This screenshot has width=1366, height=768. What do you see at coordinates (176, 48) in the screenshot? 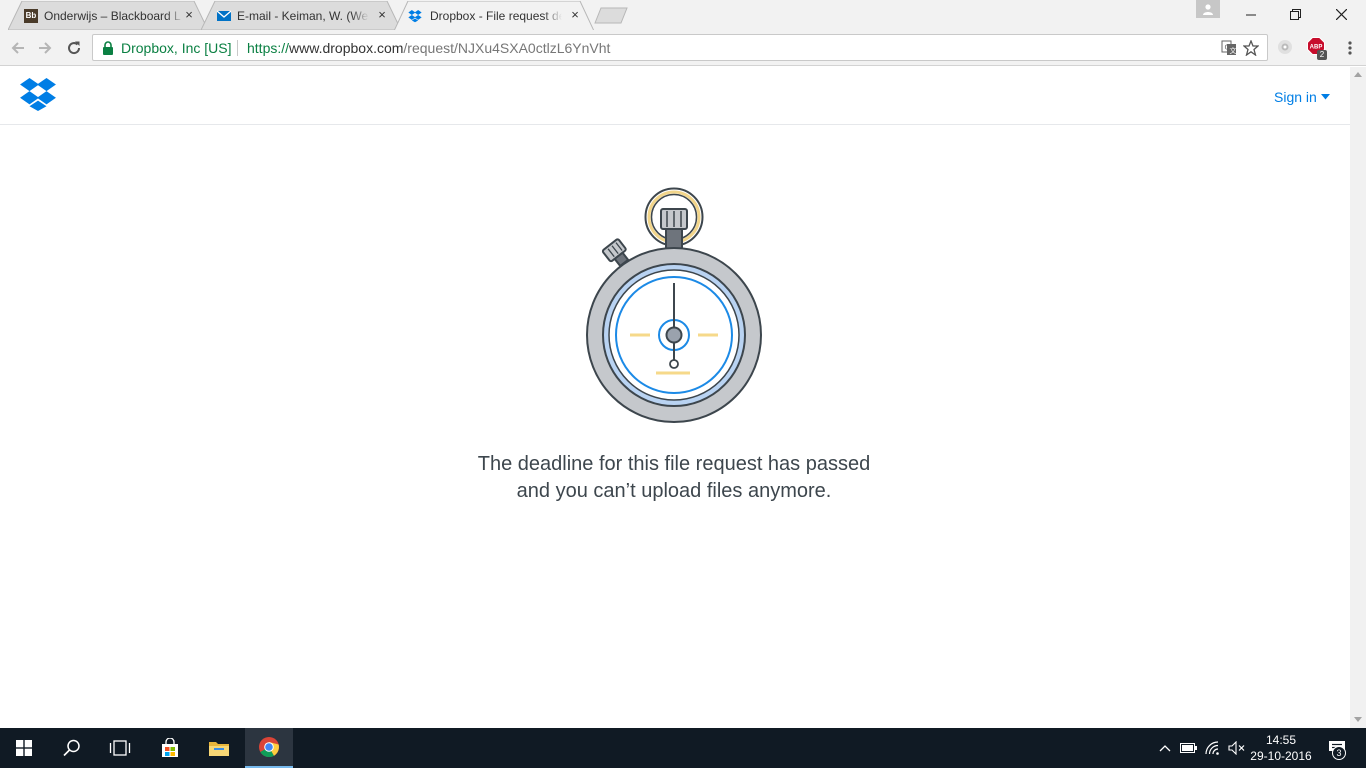
I see `site-identity: Dropbox, Inc [US]` at bounding box center [176, 48].